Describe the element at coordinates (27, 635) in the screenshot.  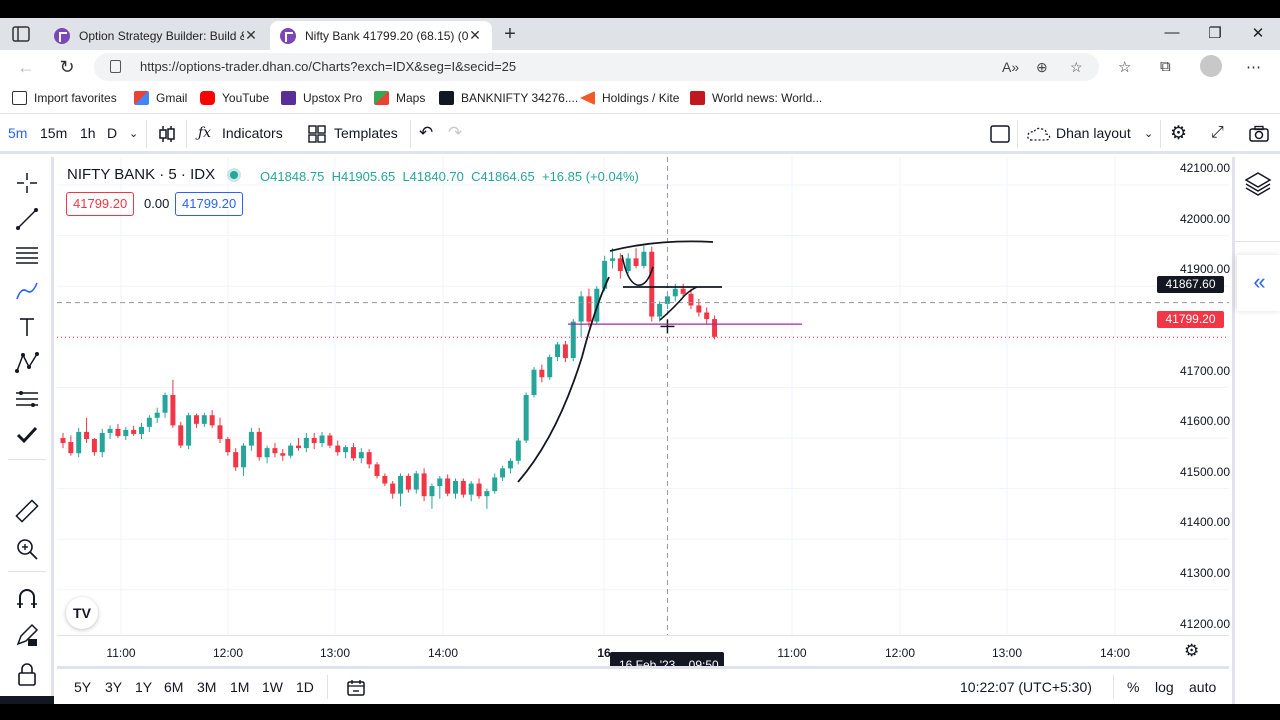
I see `draw-lock-icon` at that location.